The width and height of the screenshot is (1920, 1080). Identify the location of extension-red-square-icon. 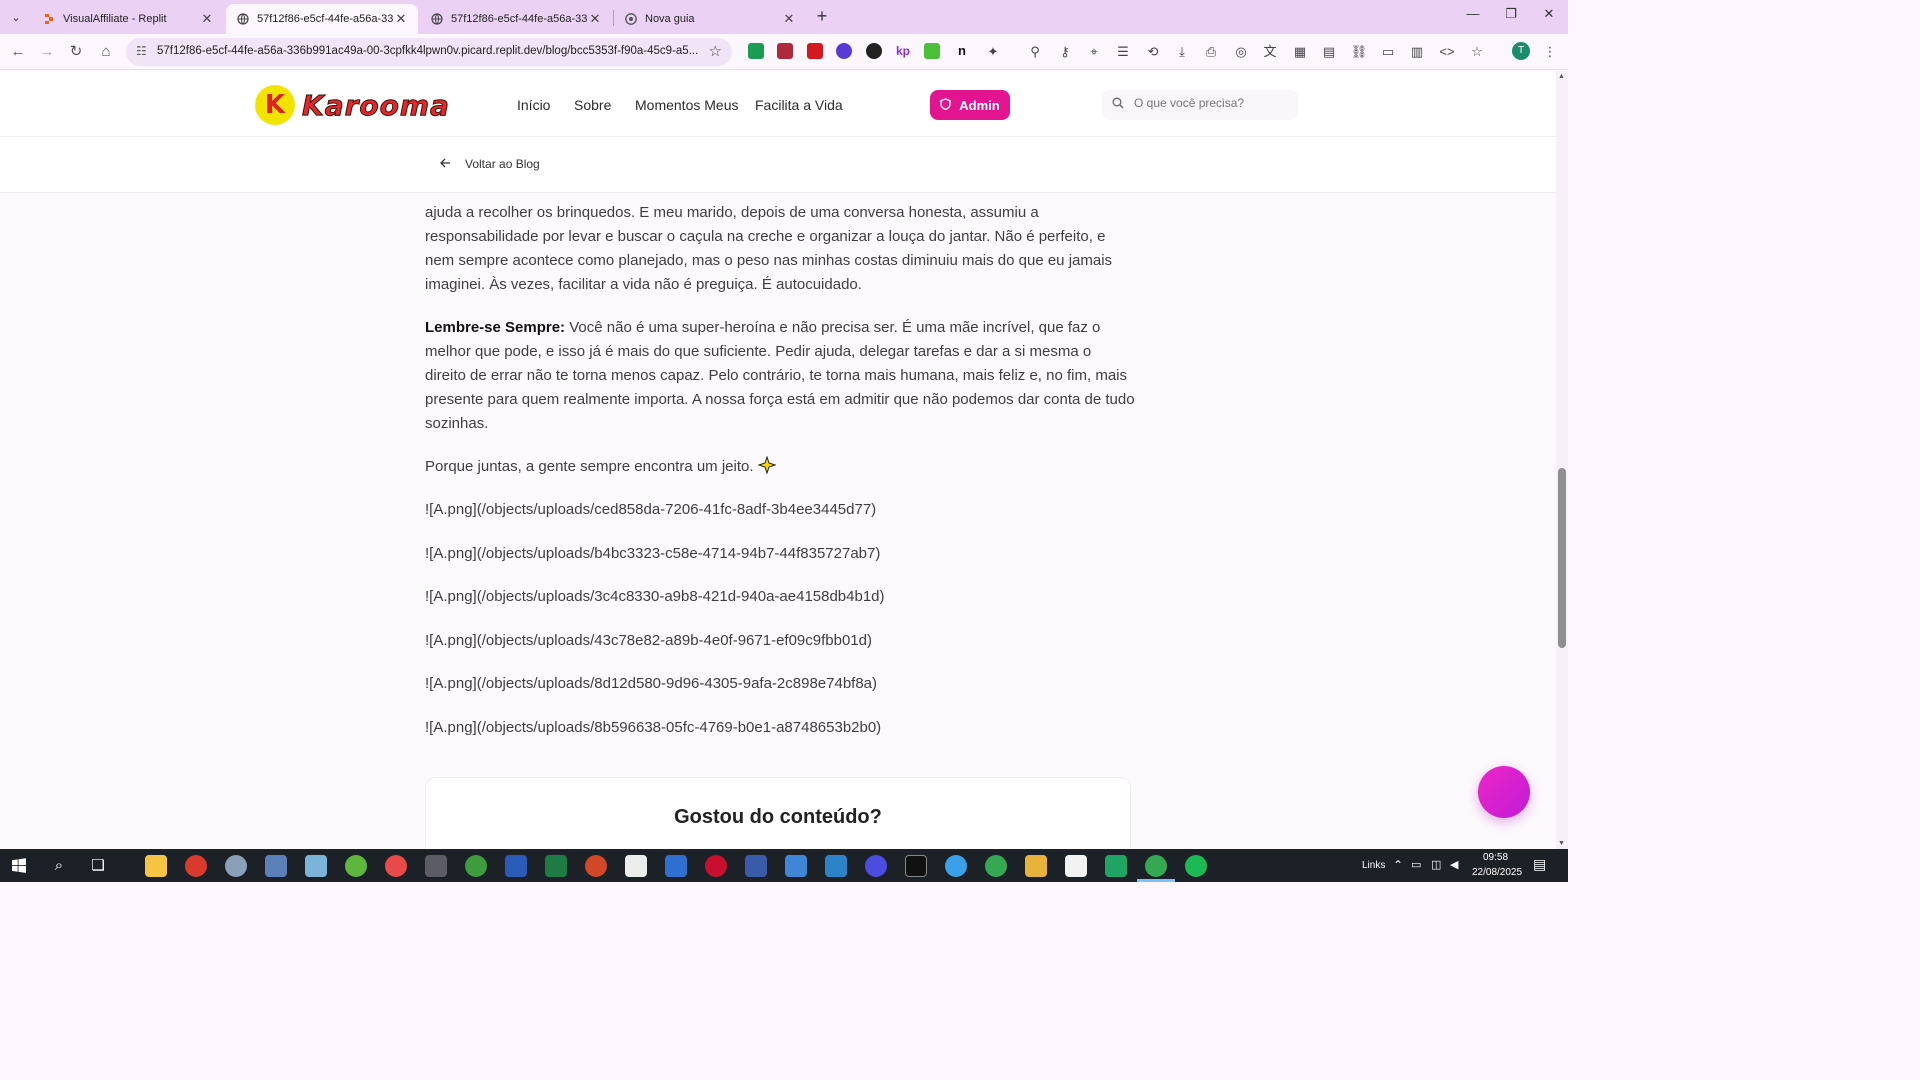
(815, 51).